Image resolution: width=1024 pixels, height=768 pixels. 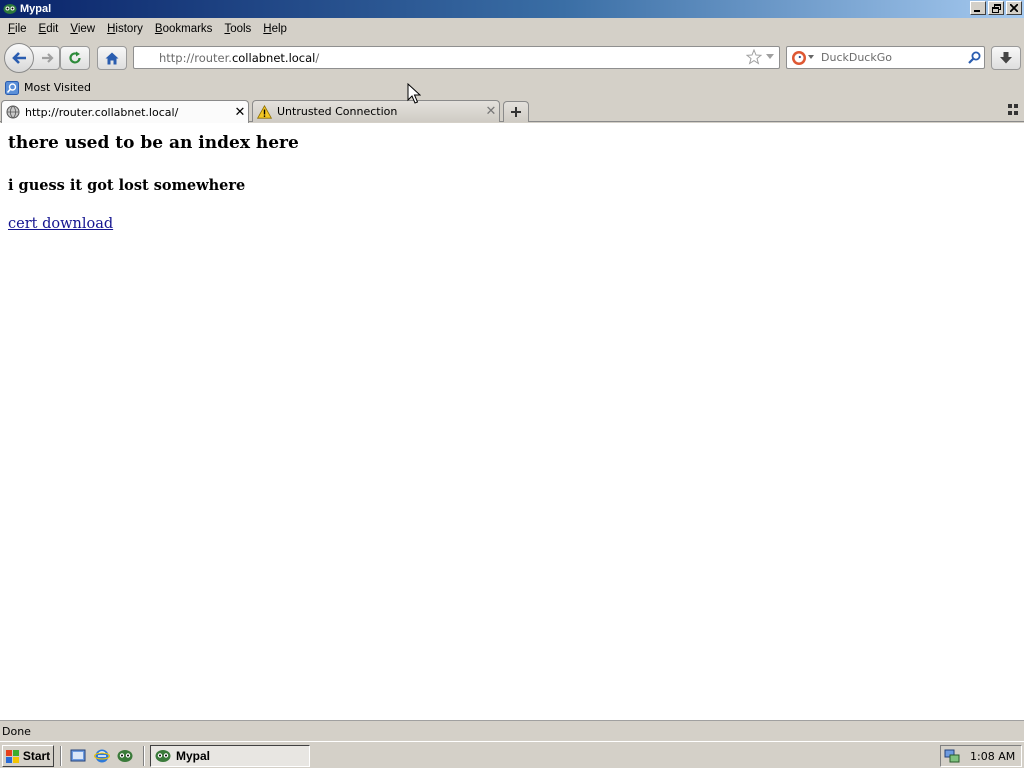 What do you see at coordinates (798, 57) in the screenshot?
I see `duckduckgo-icon` at bounding box center [798, 57].